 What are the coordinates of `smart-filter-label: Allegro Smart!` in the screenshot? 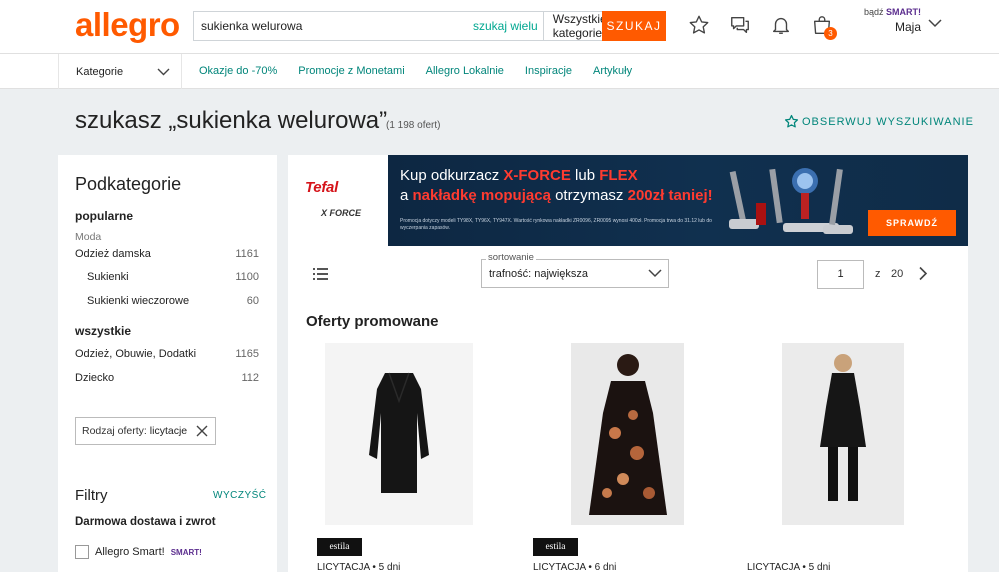 It's located at (130, 552).